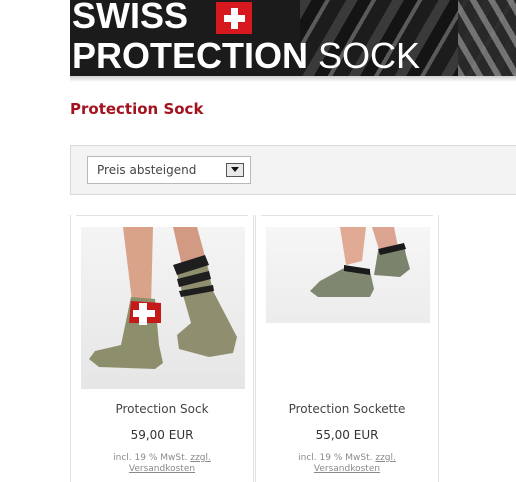 The image size is (516, 482). I want to click on banner-protection-sock-text: PROTECTION SOCK, so click(246, 56).